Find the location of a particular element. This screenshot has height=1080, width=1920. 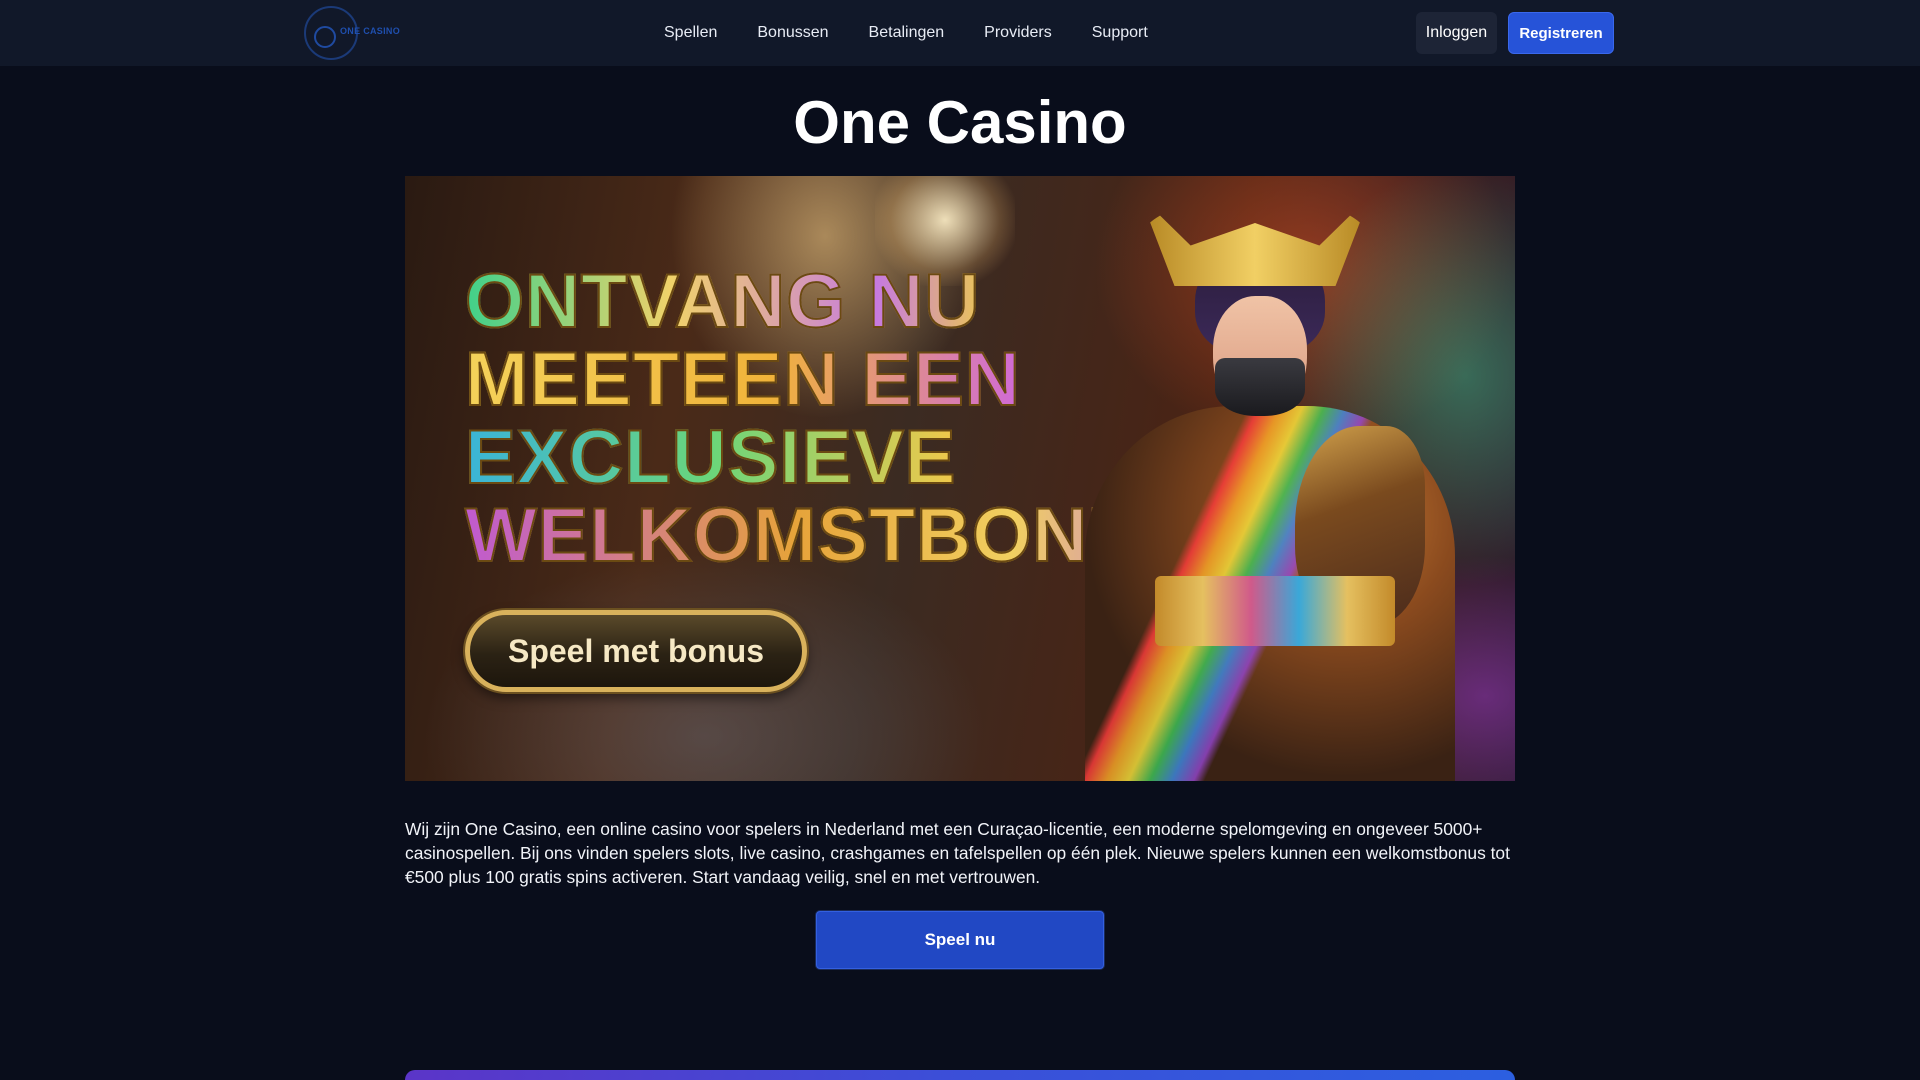

login-button: Inloggen is located at coordinates (1456, 33).